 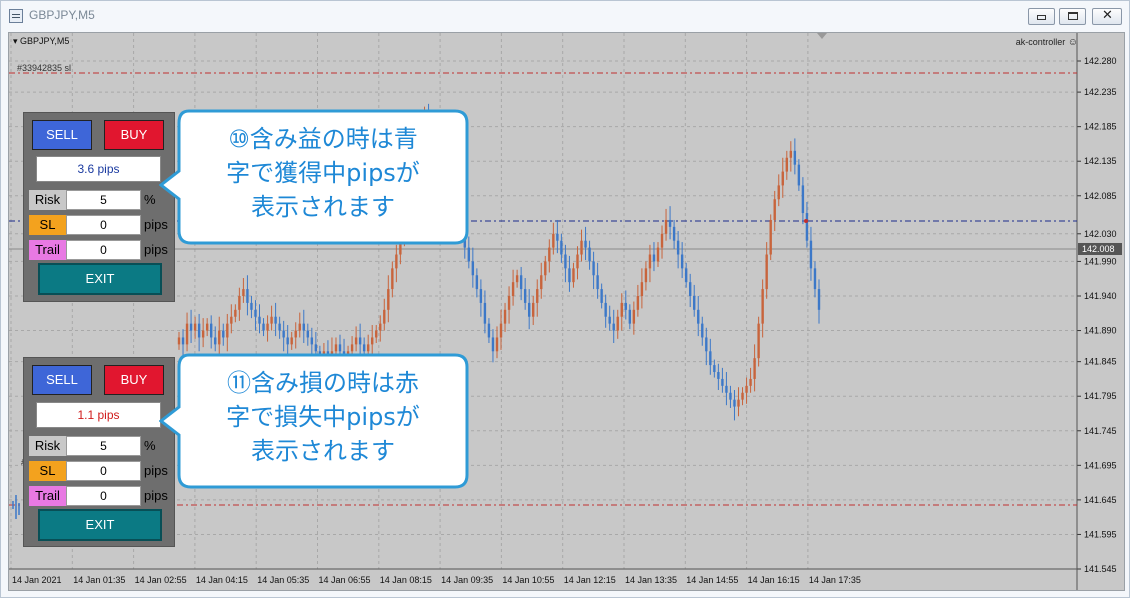 I want to click on time-tick-label: 14 Jan 12:15, so click(x=590, y=580).